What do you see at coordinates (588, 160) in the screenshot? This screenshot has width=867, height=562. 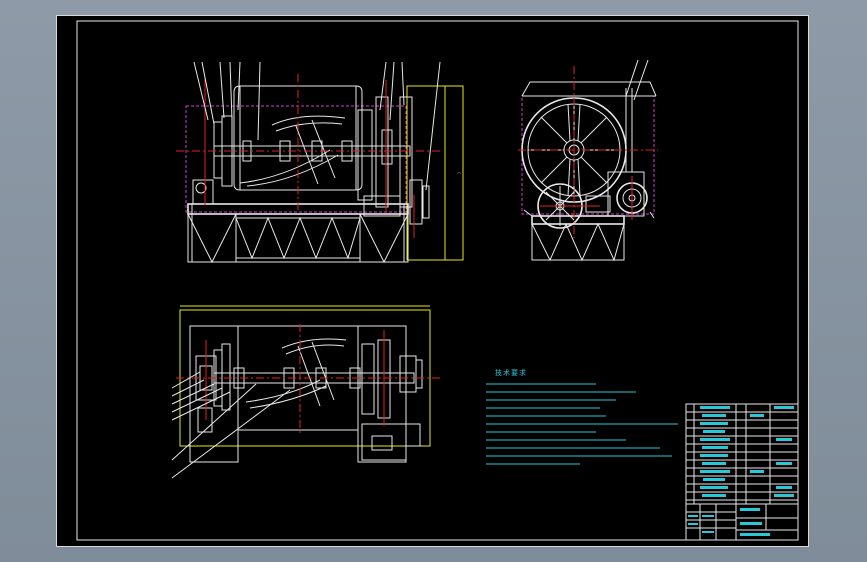 I see `side-view` at bounding box center [588, 160].